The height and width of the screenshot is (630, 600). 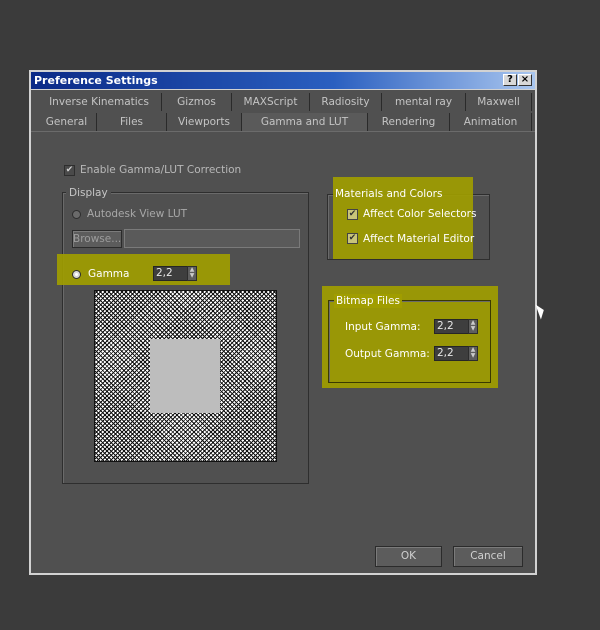 I want to click on affect-material-editor-checkbox: ✔, so click(x=352, y=238).